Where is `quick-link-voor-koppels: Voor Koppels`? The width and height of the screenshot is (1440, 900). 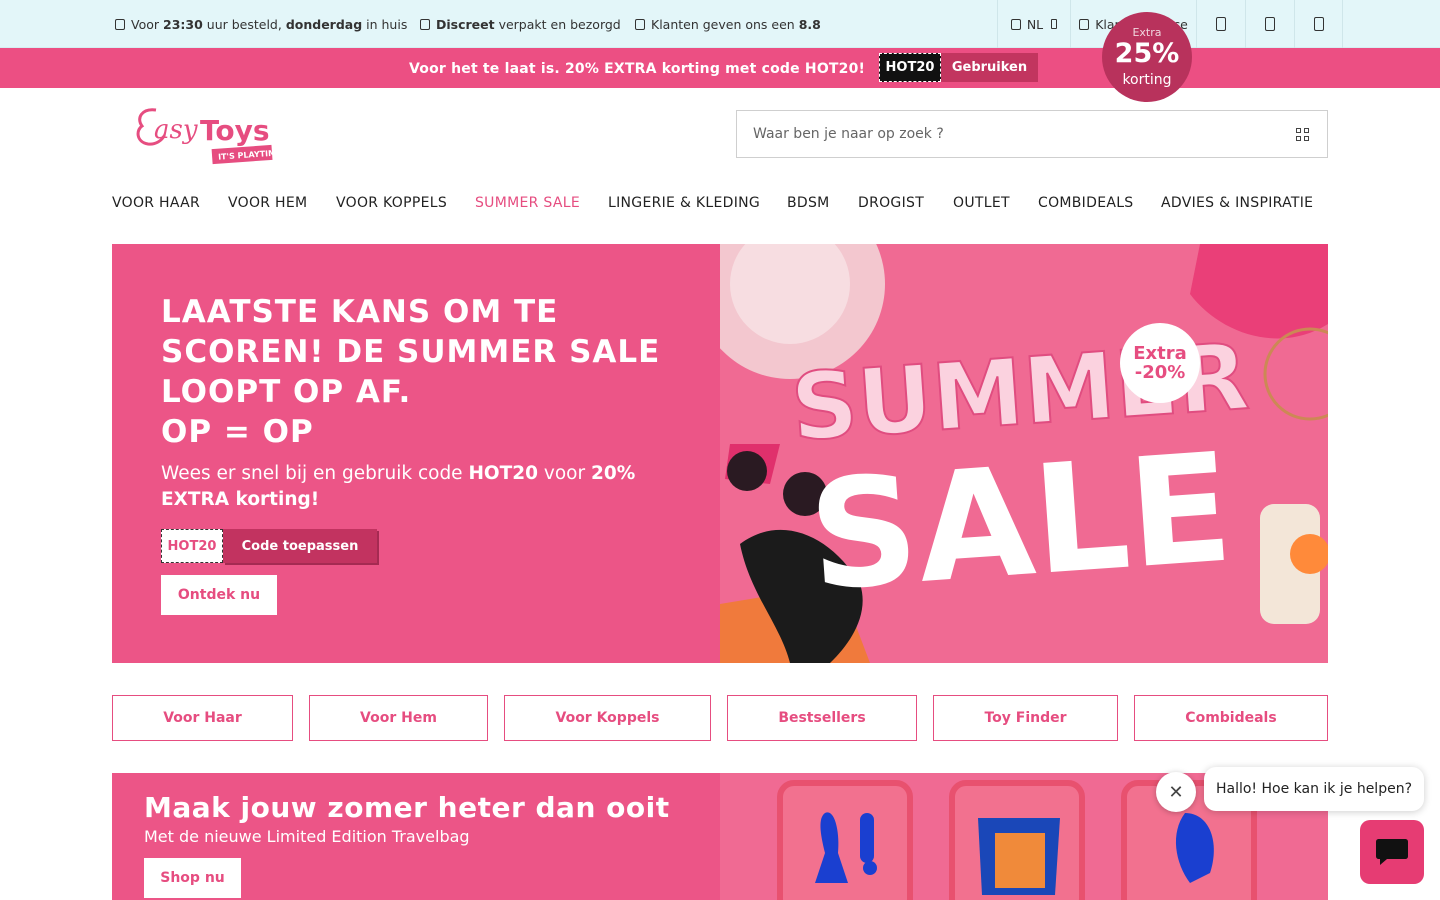
quick-link-voor-koppels: Voor Koppels is located at coordinates (607, 718).